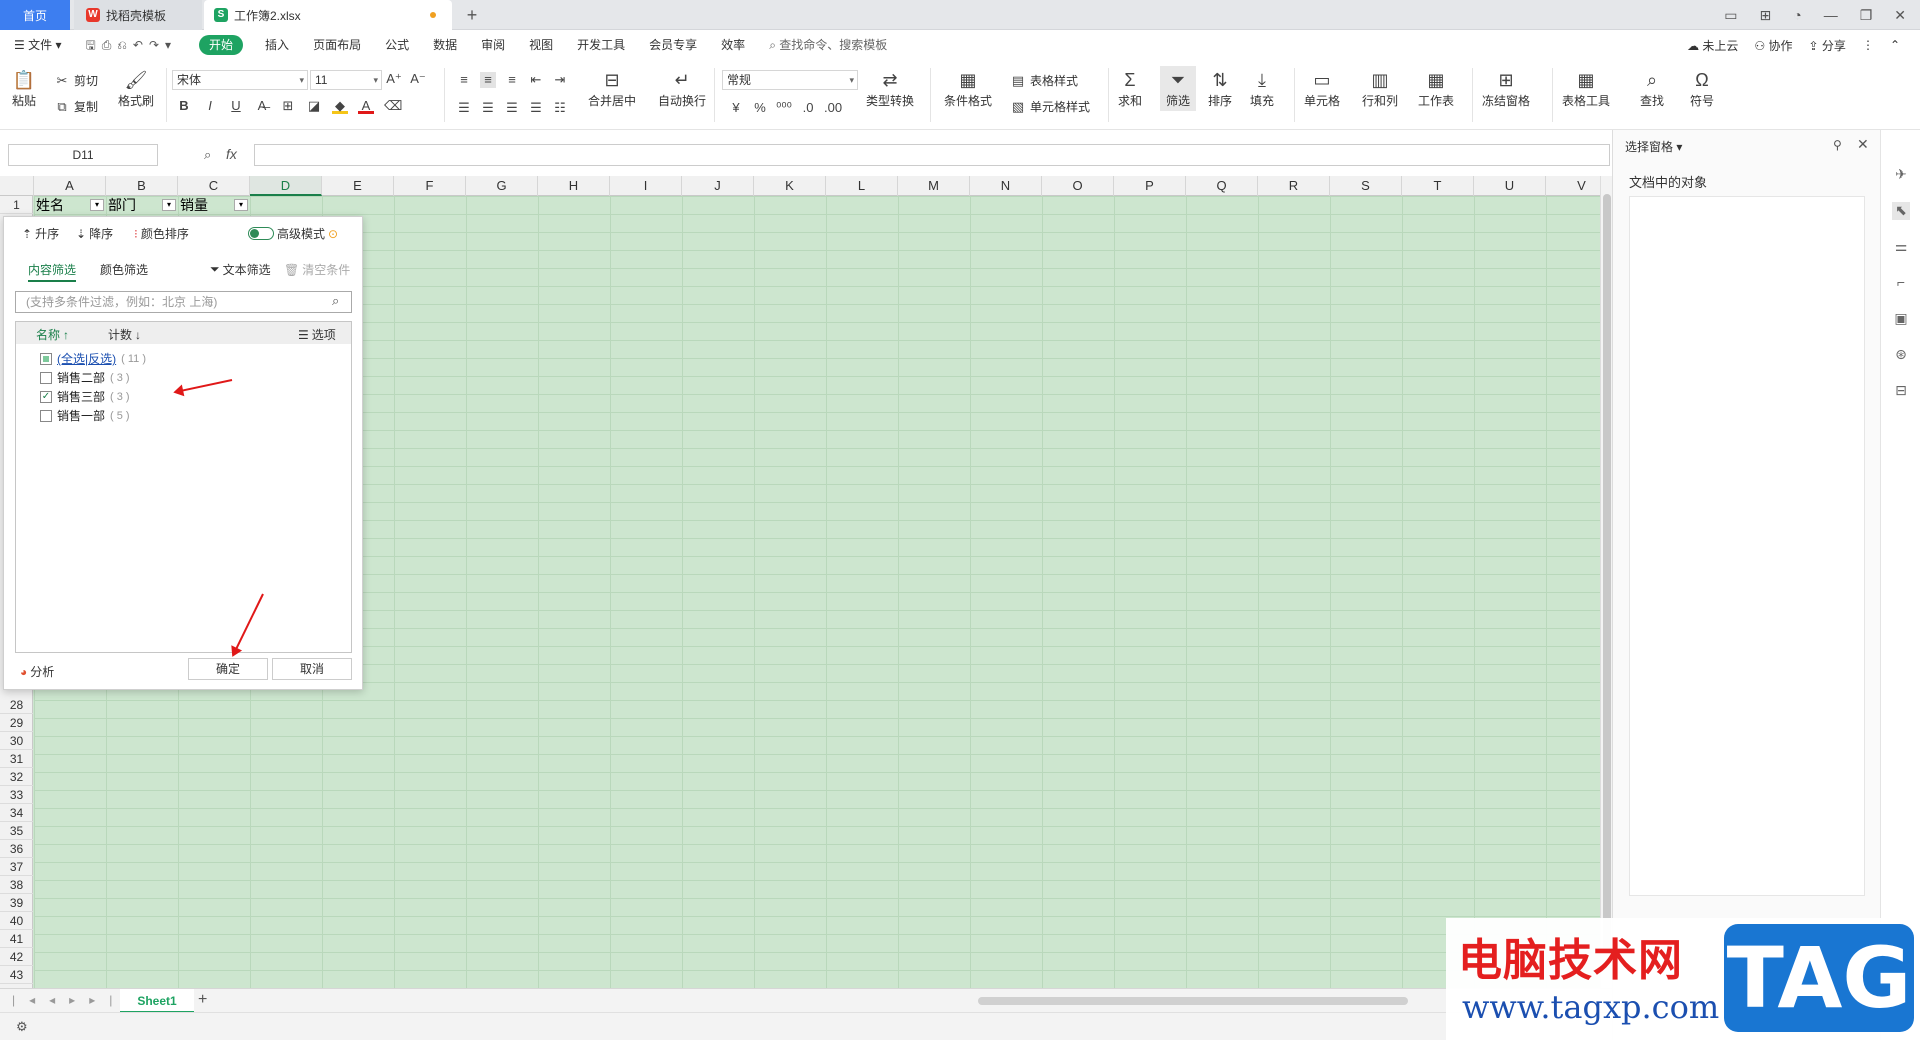  I want to click on column-header-g: G, so click(502, 186).